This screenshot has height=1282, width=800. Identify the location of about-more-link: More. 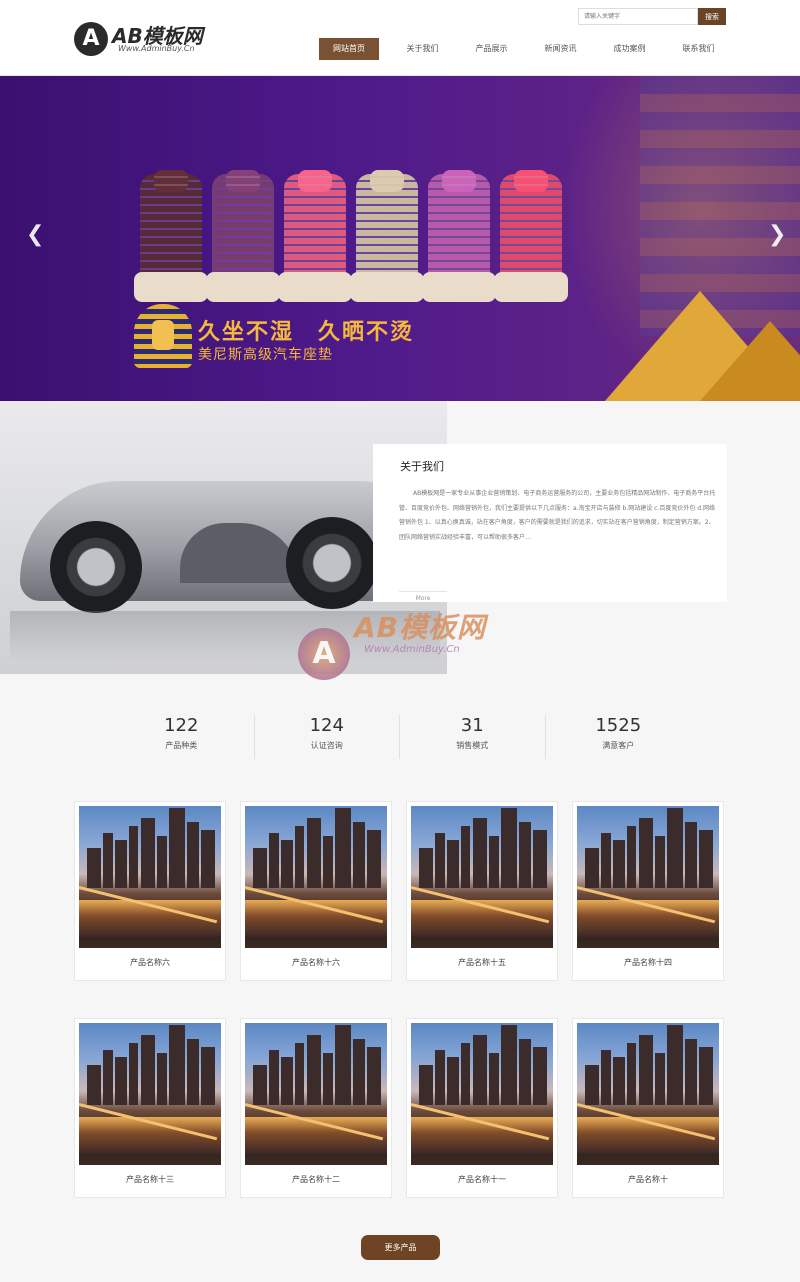
(423, 598).